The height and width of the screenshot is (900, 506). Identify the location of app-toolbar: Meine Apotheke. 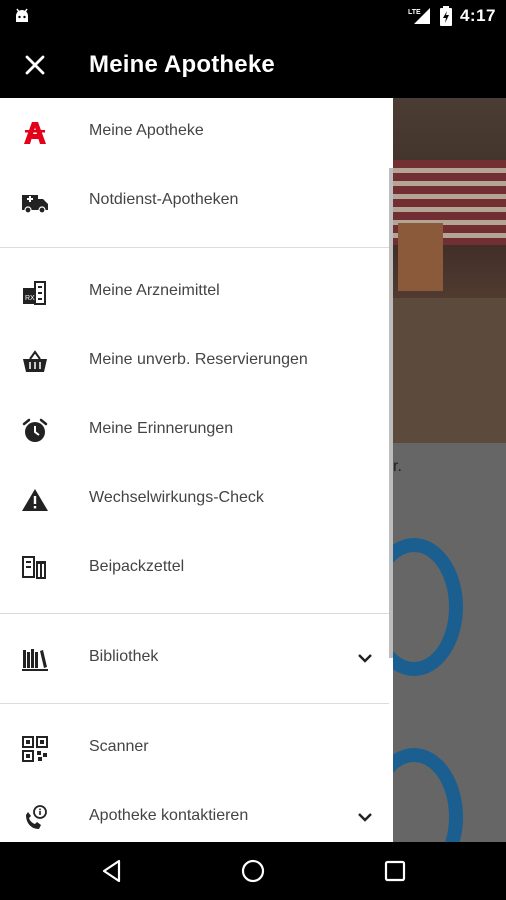
(253, 65).